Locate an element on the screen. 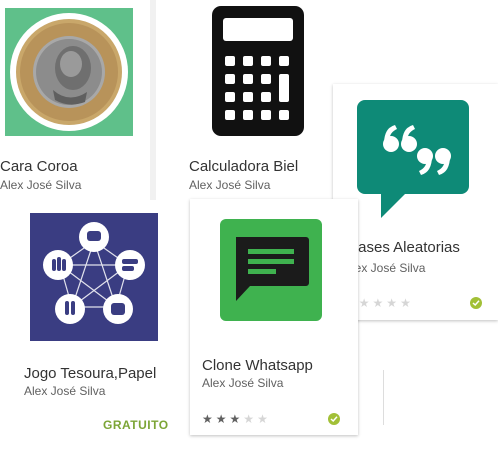 The image size is (498, 453). app-icon-coin is located at coordinates (69, 72).